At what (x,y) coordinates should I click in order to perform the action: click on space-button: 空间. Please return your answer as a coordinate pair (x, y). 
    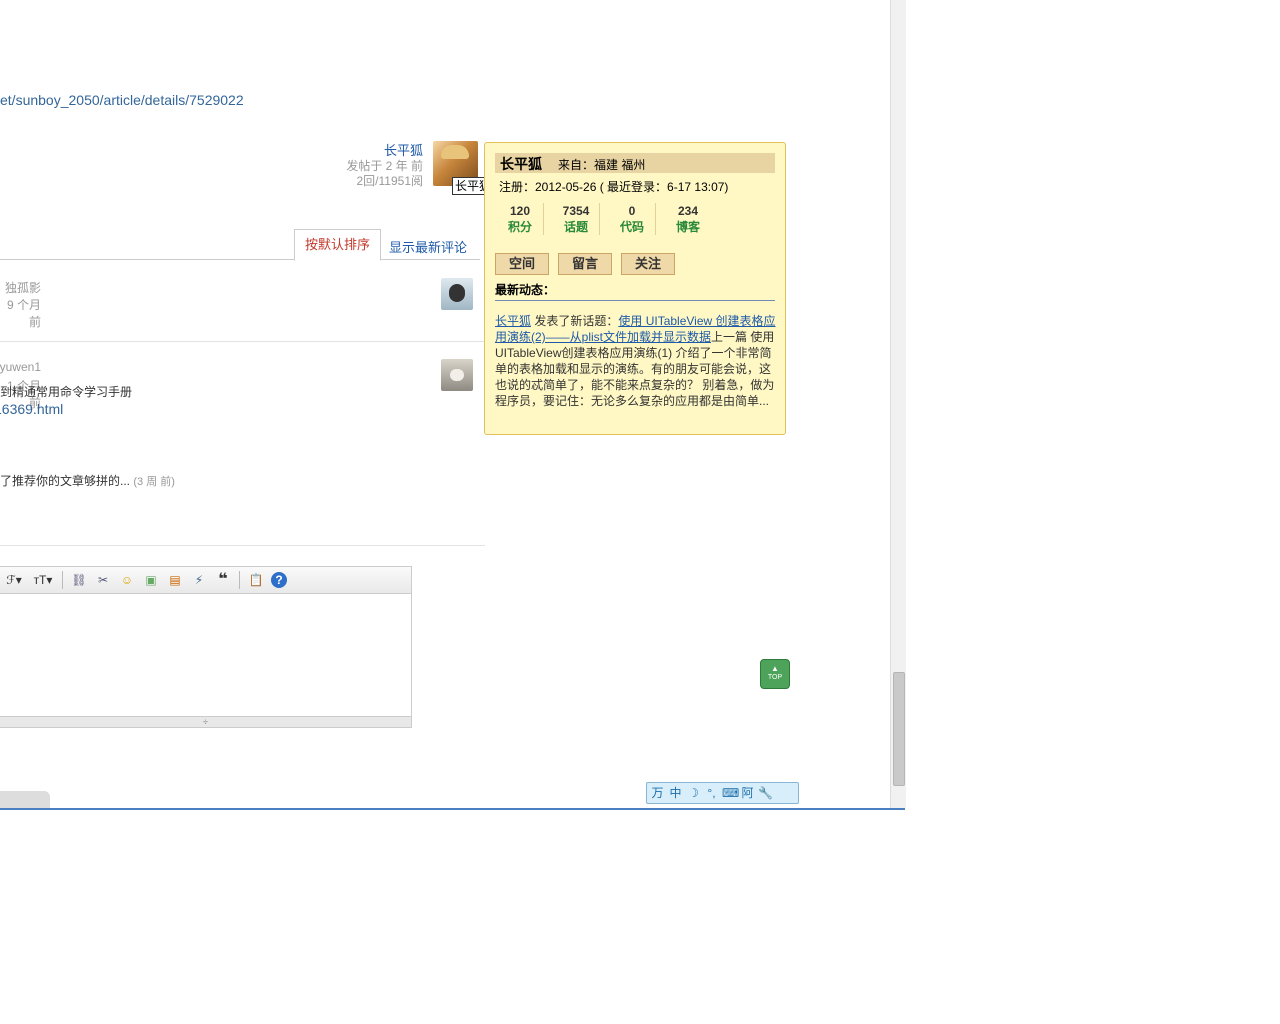
    Looking at the image, I should click on (522, 264).